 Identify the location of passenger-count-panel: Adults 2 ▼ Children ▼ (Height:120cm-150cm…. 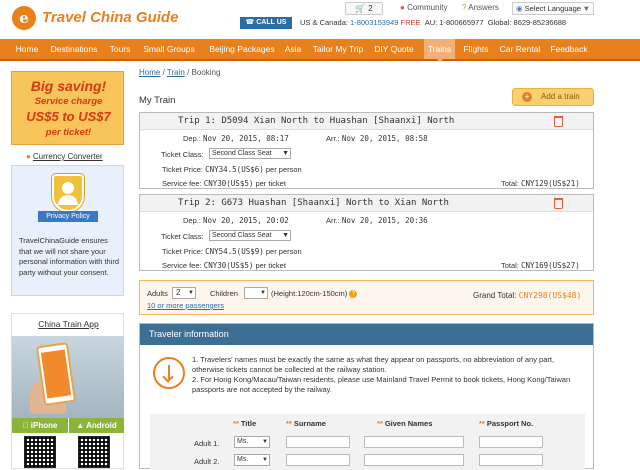
(366, 297).